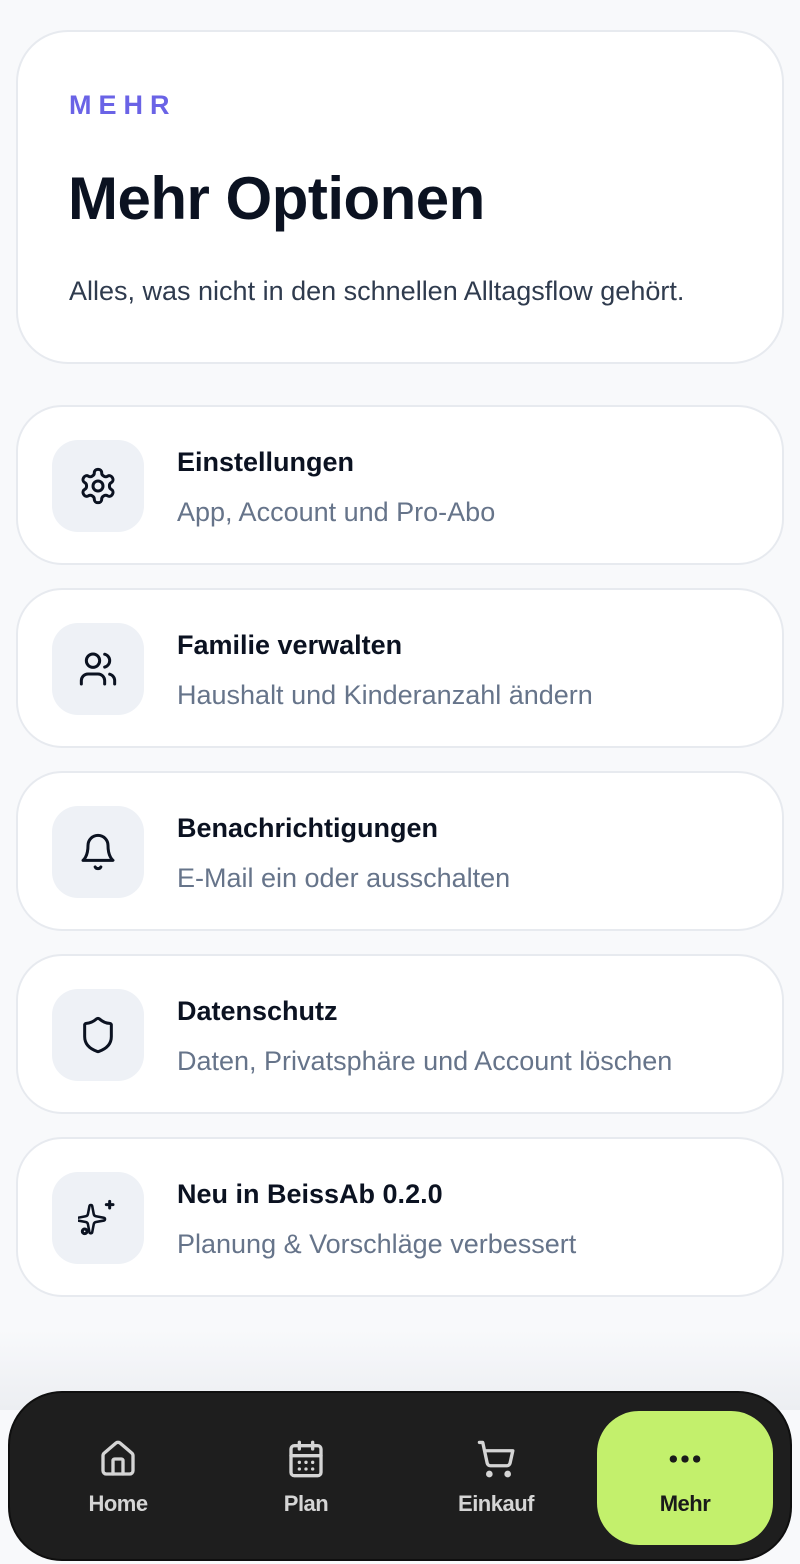 The image size is (800, 1564). What do you see at coordinates (685, 1459) in the screenshot?
I see `more-dots-icon` at bounding box center [685, 1459].